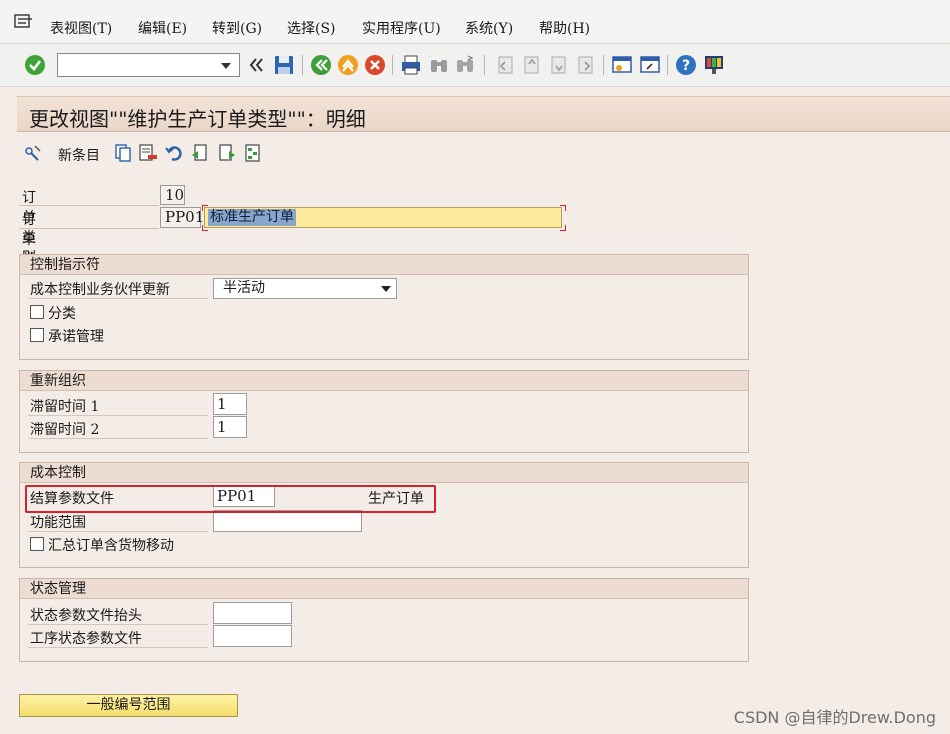 This screenshot has width=950, height=734. I want to click on command-field, so click(148, 65).